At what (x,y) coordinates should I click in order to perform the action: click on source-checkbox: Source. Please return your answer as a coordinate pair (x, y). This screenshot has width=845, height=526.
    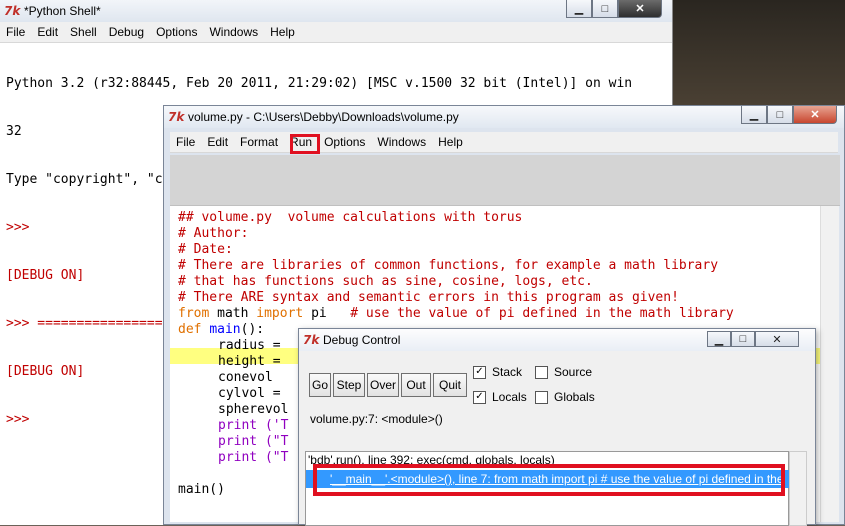
    Looking at the image, I should click on (563, 372).